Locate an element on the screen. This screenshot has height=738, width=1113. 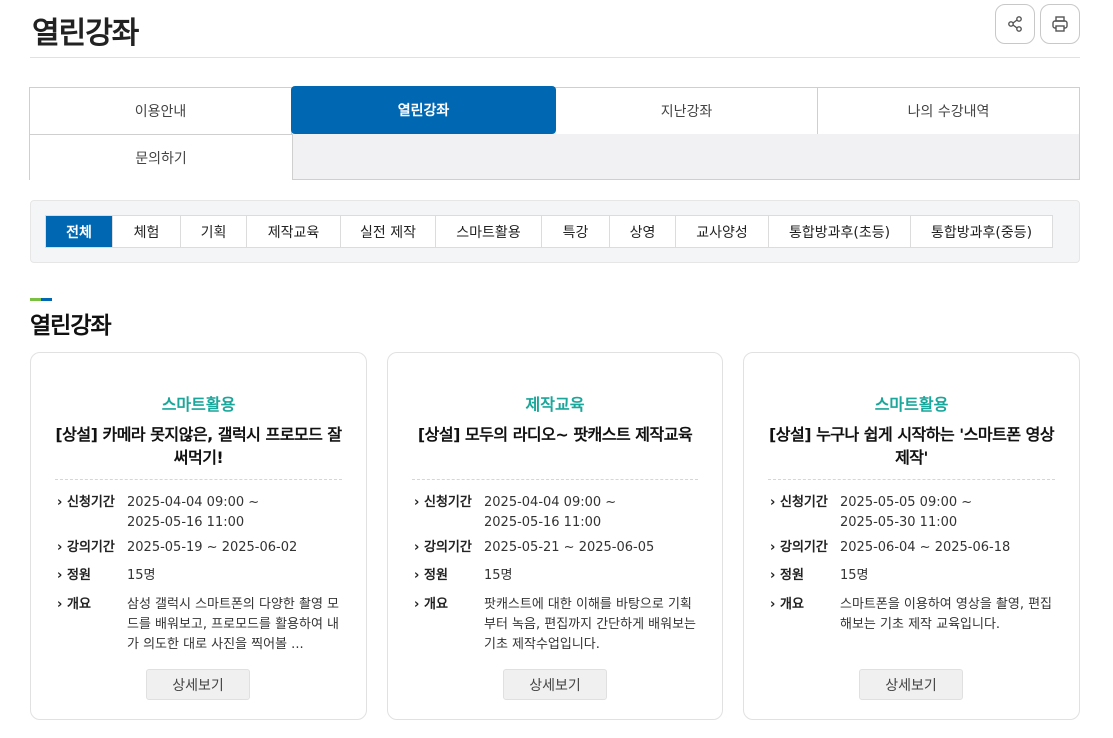
card-title: [상설] 모두의 라디오~ 팟캐스트 제작교육 is located at coordinates (555, 434).